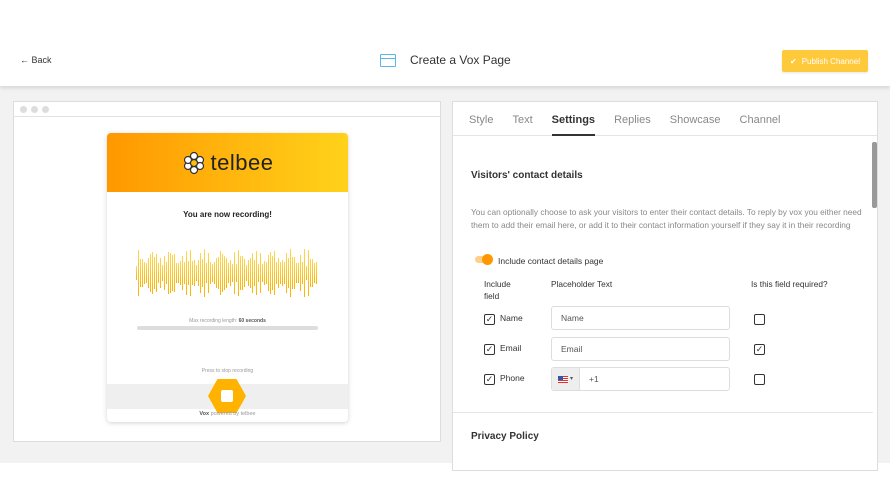  What do you see at coordinates (489, 349) in the screenshot?
I see `include-email-checkbox: ✓` at bounding box center [489, 349].